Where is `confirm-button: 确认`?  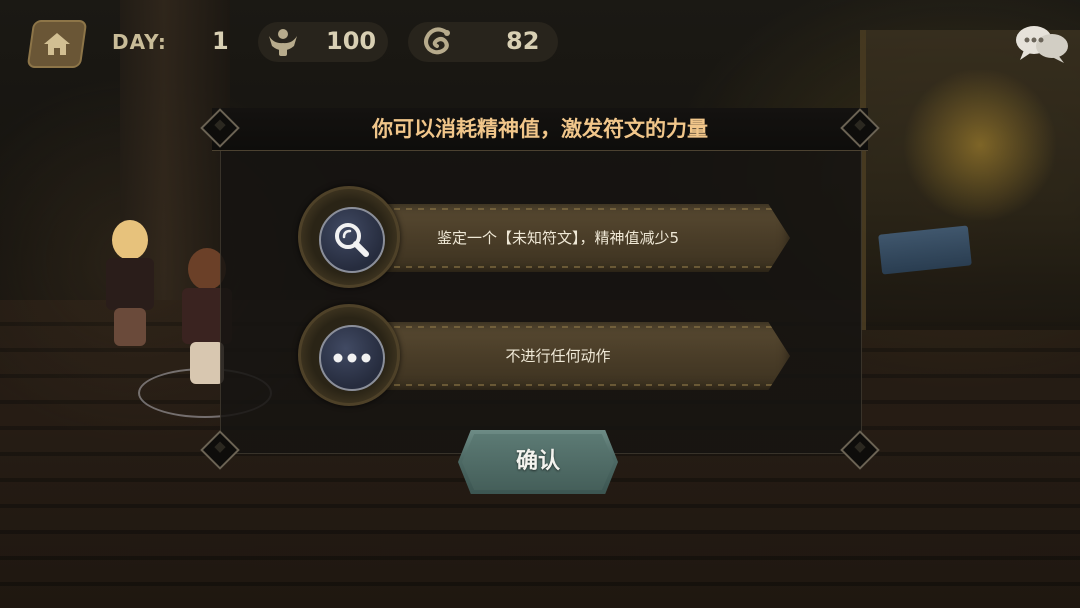
confirm-button: 确认 is located at coordinates (538, 462).